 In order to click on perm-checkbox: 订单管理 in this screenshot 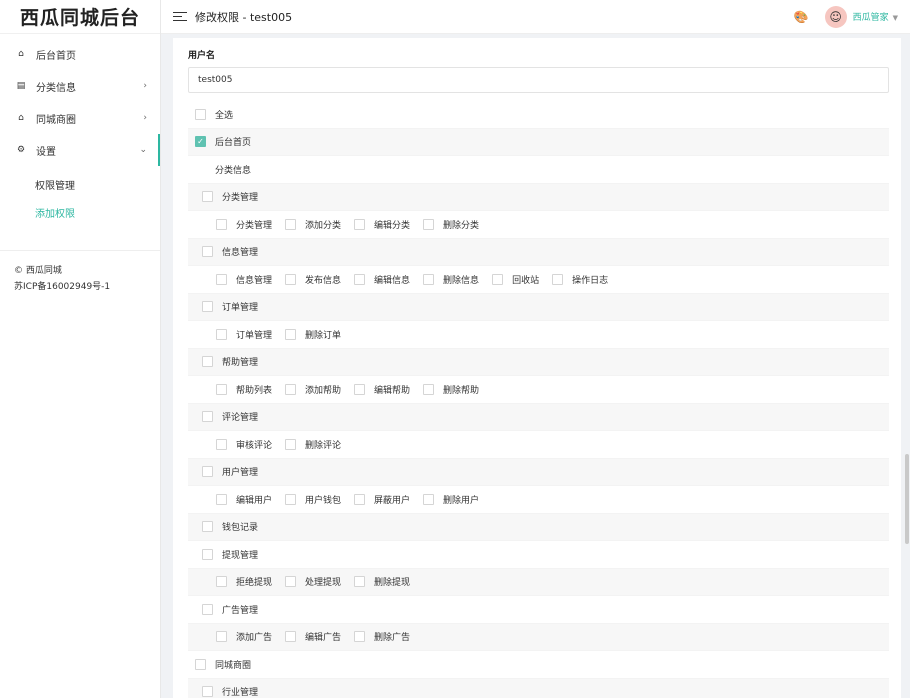, I will do `click(244, 334)`.